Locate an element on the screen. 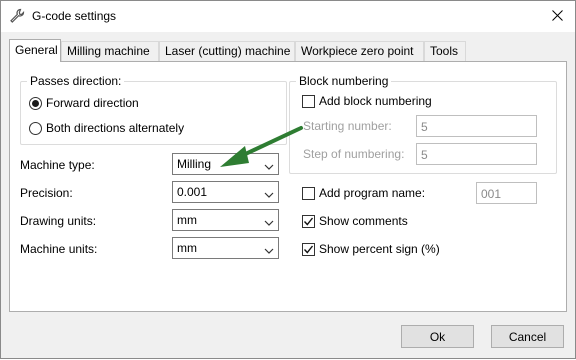  machine-units-label: Machine units: is located at coordinates (59, 249).